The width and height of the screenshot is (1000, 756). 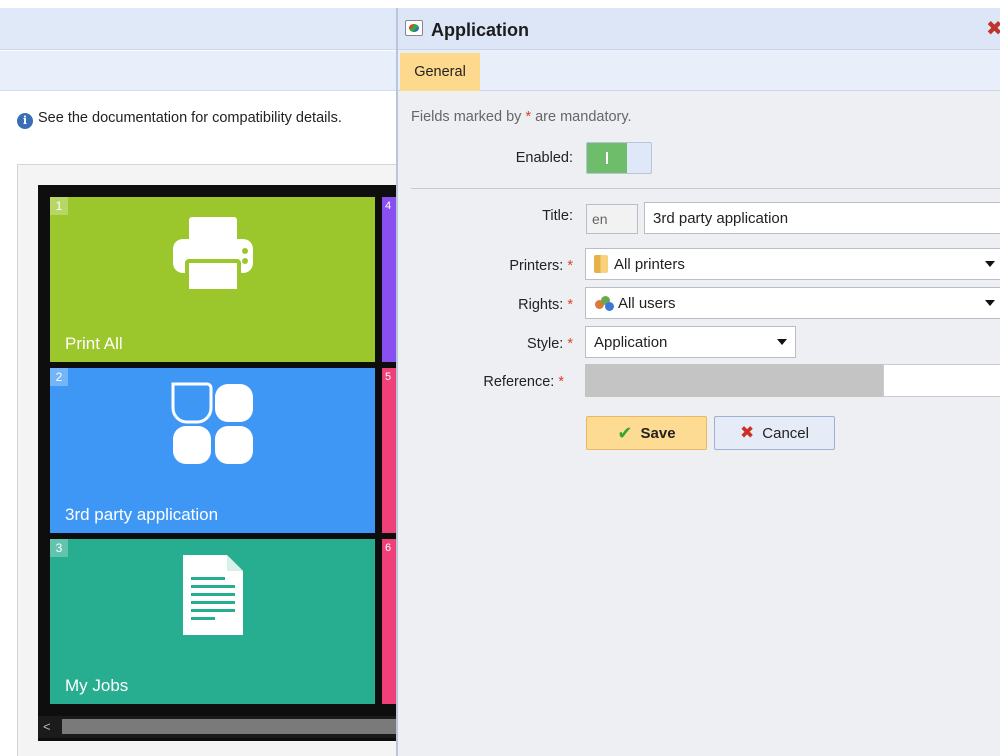 I want to click on document-icon, so click(x=213, y=597).